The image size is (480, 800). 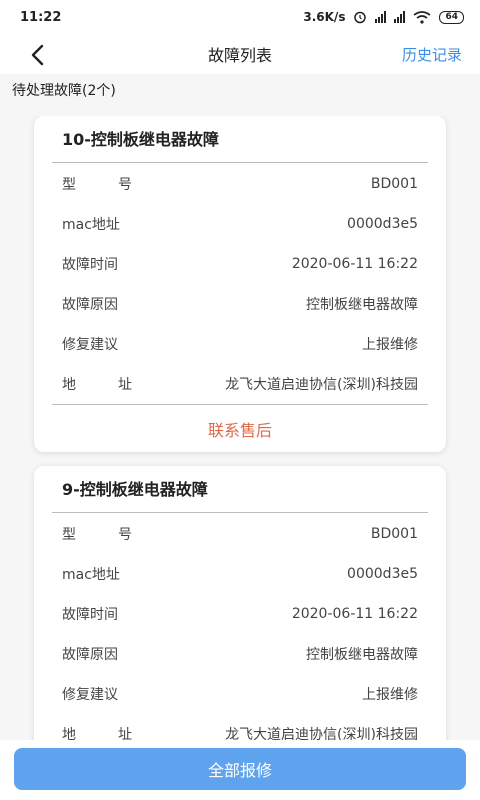 I want to click on field-label: 地址, so click(x=97, y=385).